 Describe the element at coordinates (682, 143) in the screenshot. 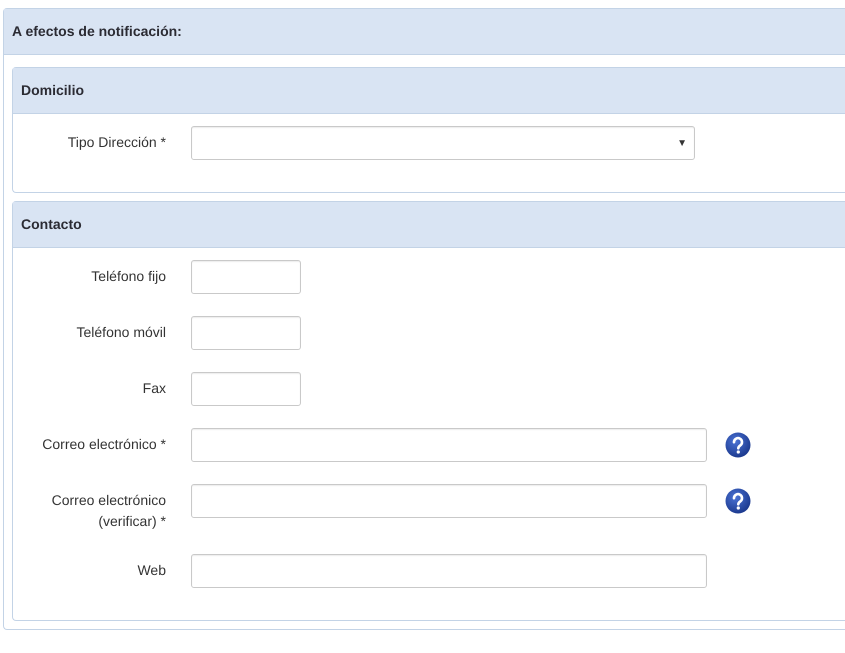

I see `caret-icon: ▼` at that location.